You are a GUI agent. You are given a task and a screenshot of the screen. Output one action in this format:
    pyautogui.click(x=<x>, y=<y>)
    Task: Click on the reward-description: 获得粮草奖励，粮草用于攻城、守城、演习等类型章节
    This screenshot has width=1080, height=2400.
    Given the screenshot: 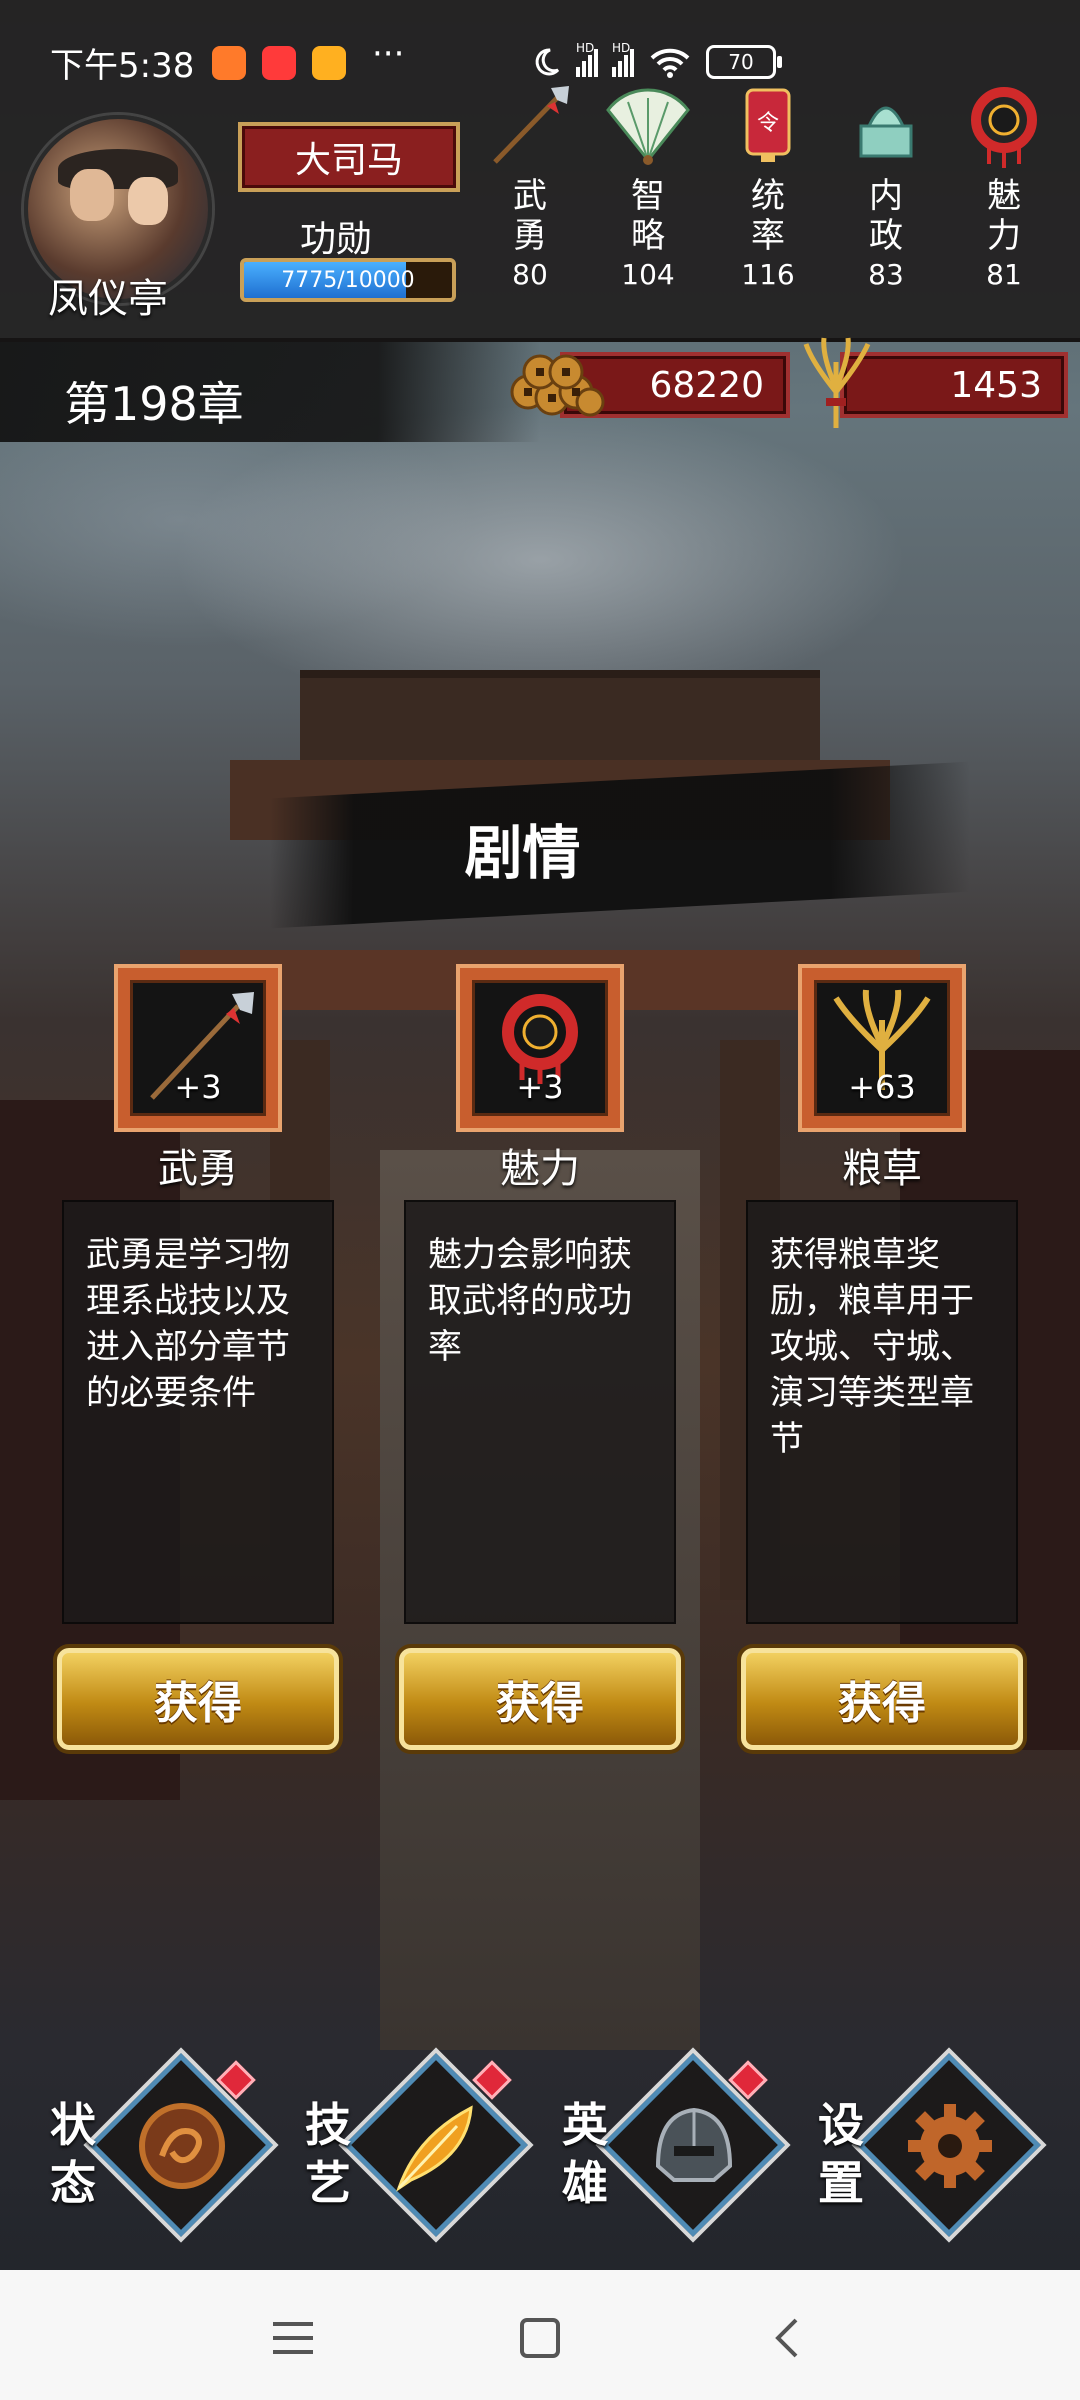 What is the action you would take?
    pyautogui.click(x=872, y=1347)
    